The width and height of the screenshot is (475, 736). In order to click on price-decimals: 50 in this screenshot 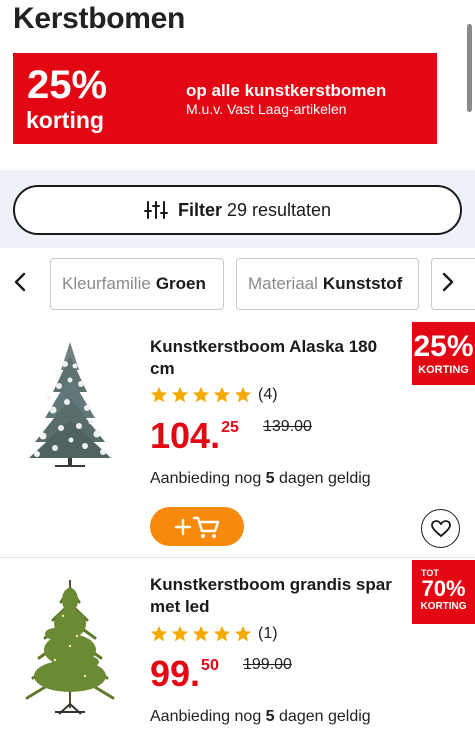, I will do `click(210, 665)`.